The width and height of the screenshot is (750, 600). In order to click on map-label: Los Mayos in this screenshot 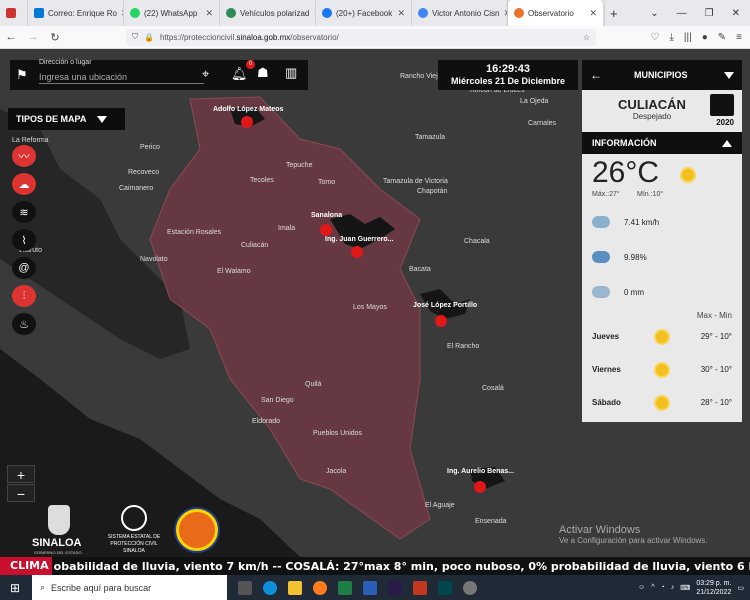, I will do `click(370, 307)`.